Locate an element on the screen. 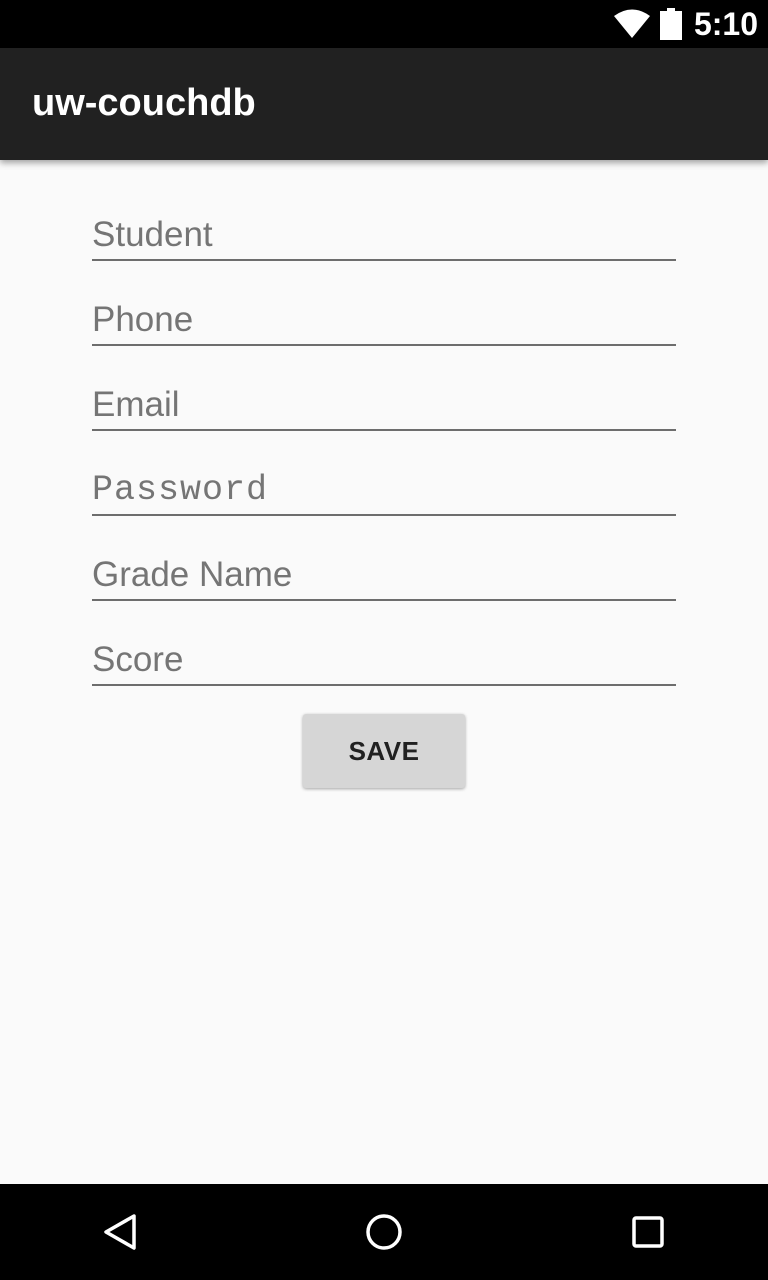 The width and height of the screenshot is (768, 1280). email-underline is located at coordinates (384, 430).